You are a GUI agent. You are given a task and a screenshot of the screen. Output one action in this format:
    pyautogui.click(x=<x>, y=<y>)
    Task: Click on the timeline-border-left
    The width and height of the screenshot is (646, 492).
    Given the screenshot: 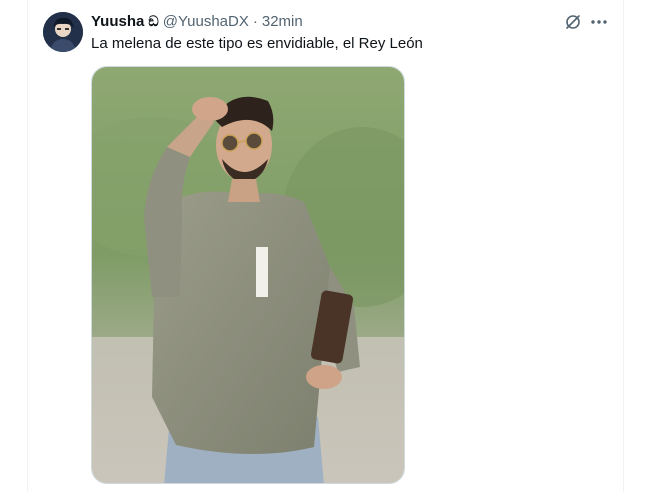 What is the action you would take?
    pyautogui.click(x=27, y=246)
    